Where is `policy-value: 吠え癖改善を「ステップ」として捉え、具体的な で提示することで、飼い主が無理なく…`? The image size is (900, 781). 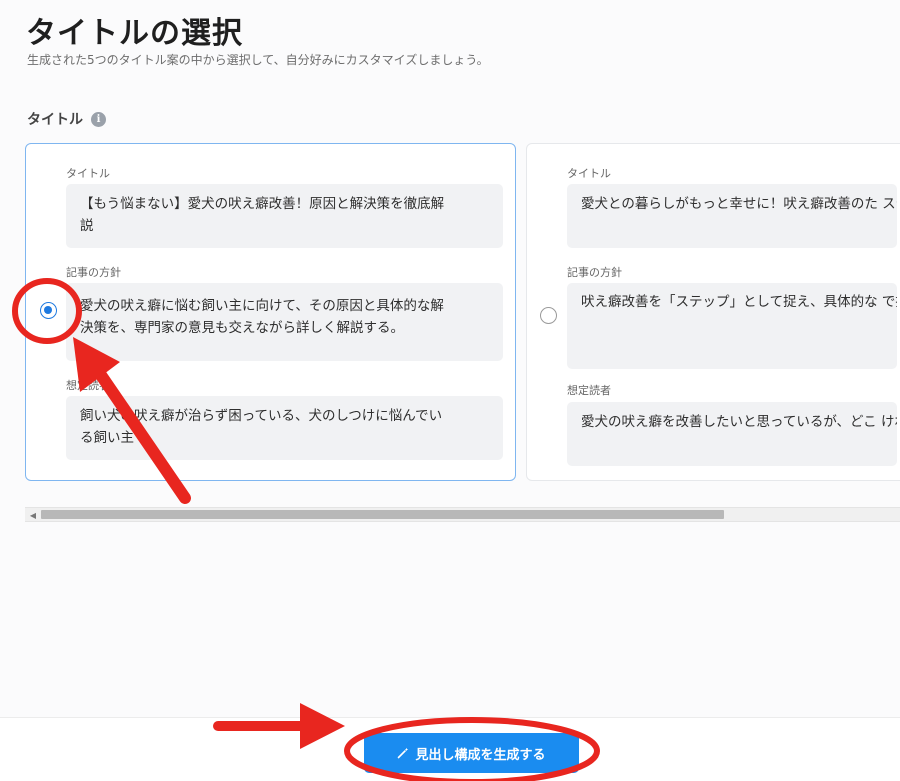 policy-value: 吠え癖改善を「ステップ」として捉え、具体的な で提示することで、飼い主が無理なく… is located at coordinates (732, 326).